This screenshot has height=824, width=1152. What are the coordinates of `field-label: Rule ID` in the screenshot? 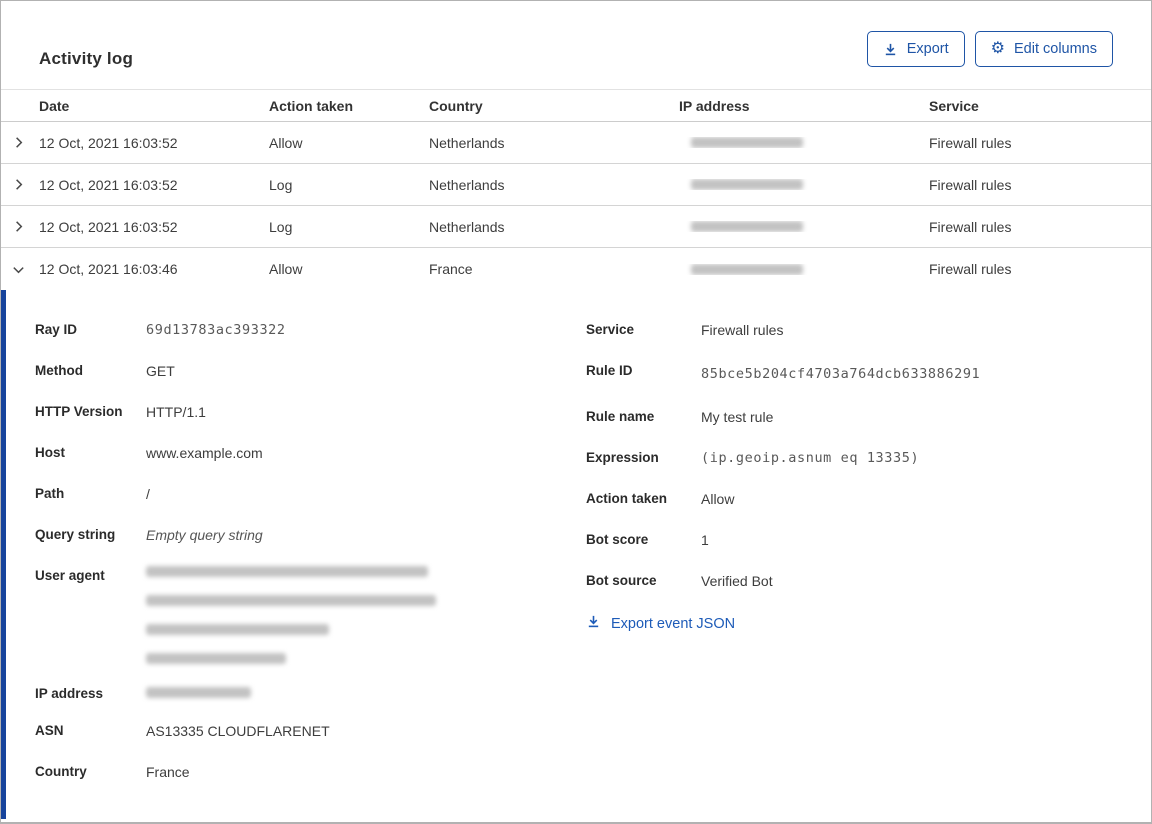 It's located at (609, 370).